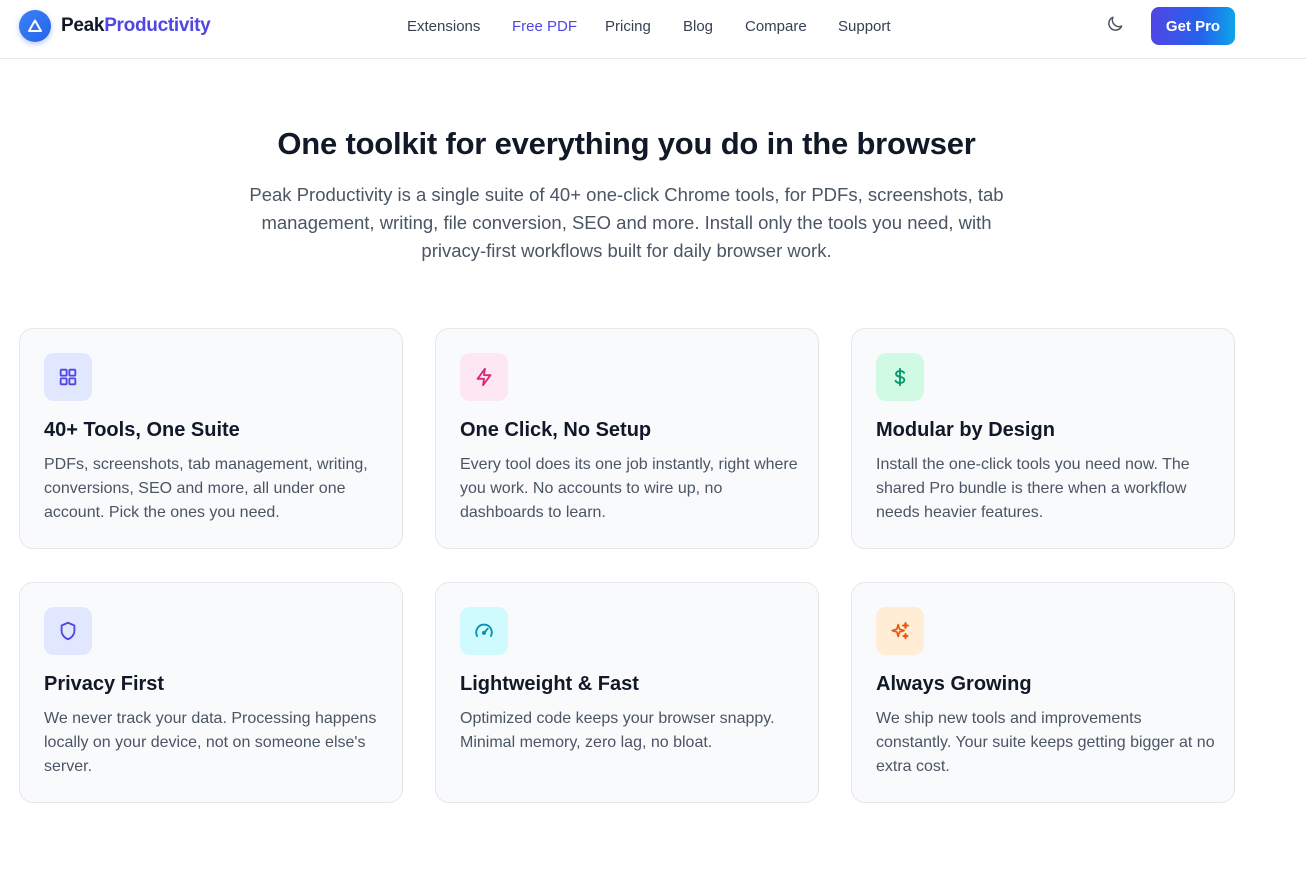 This screenshot has width=1306, height=877. I want to click on nav-link-compare: Compare, so click(776, 26).